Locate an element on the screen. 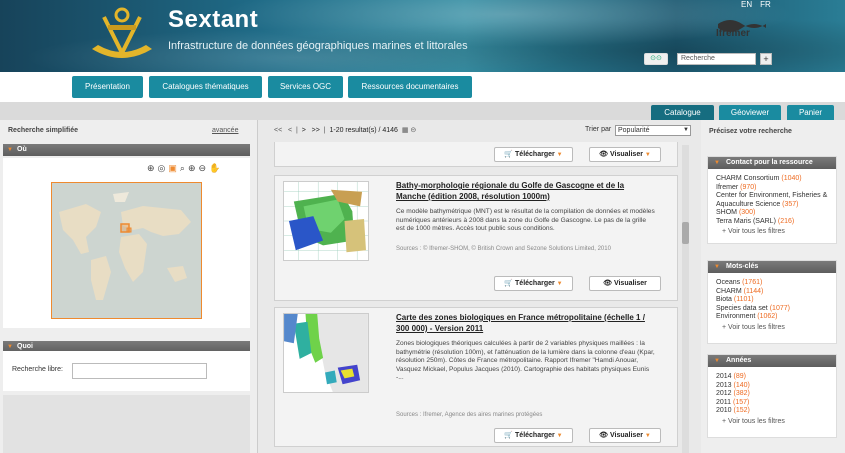 This screenshot has height=453, width=845. facet-item-name: SHOM is located at coordinates (726, 212).